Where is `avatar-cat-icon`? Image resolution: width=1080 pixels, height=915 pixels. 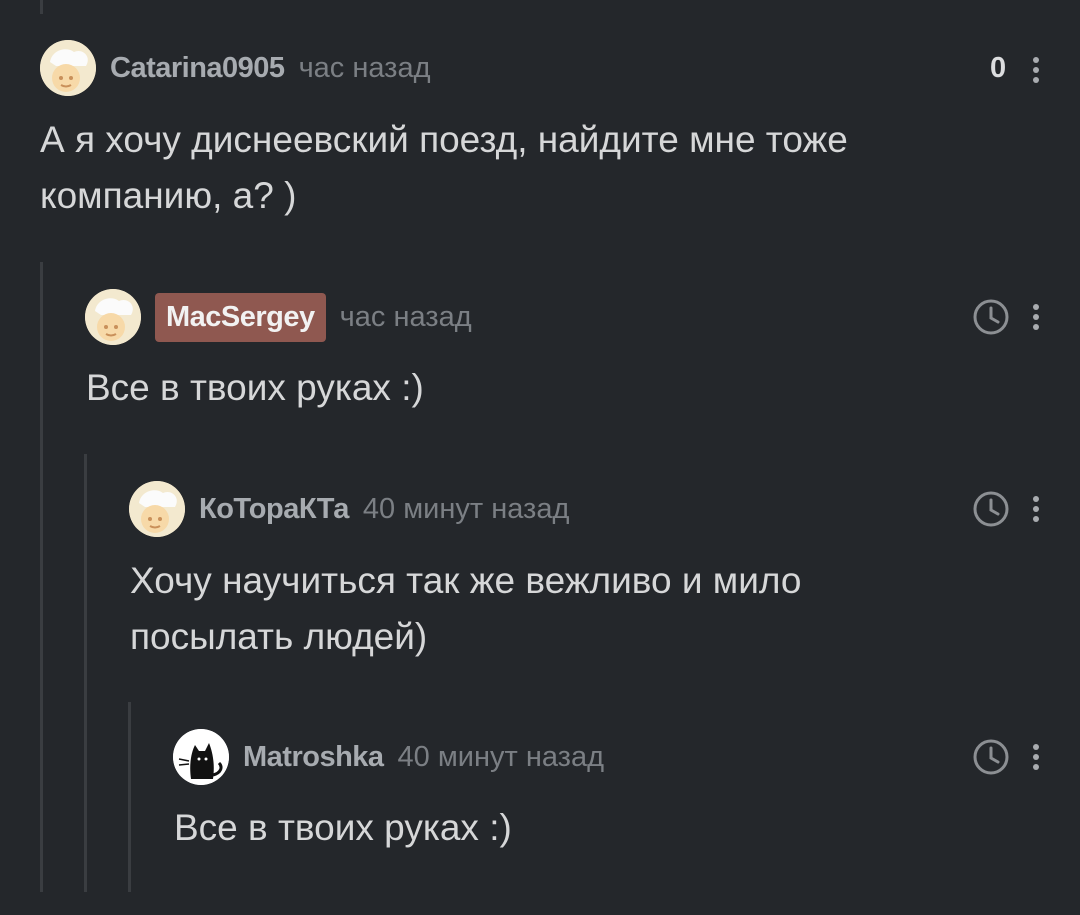
avatar-cat-icon is located at coordinates (201, 757).